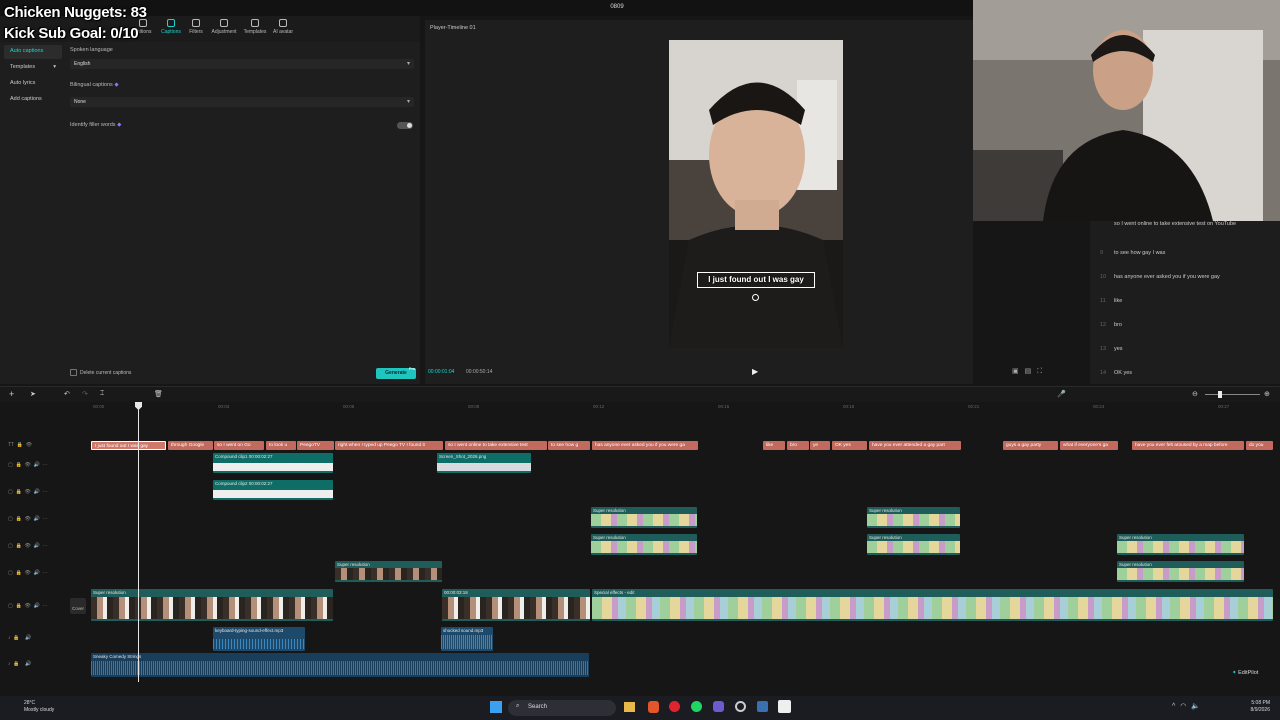 Image resolution: width=1280 pixels, height=720 pixels. I want to click on music-clip: Sneaky Comedy Strings, so click(340, 665).